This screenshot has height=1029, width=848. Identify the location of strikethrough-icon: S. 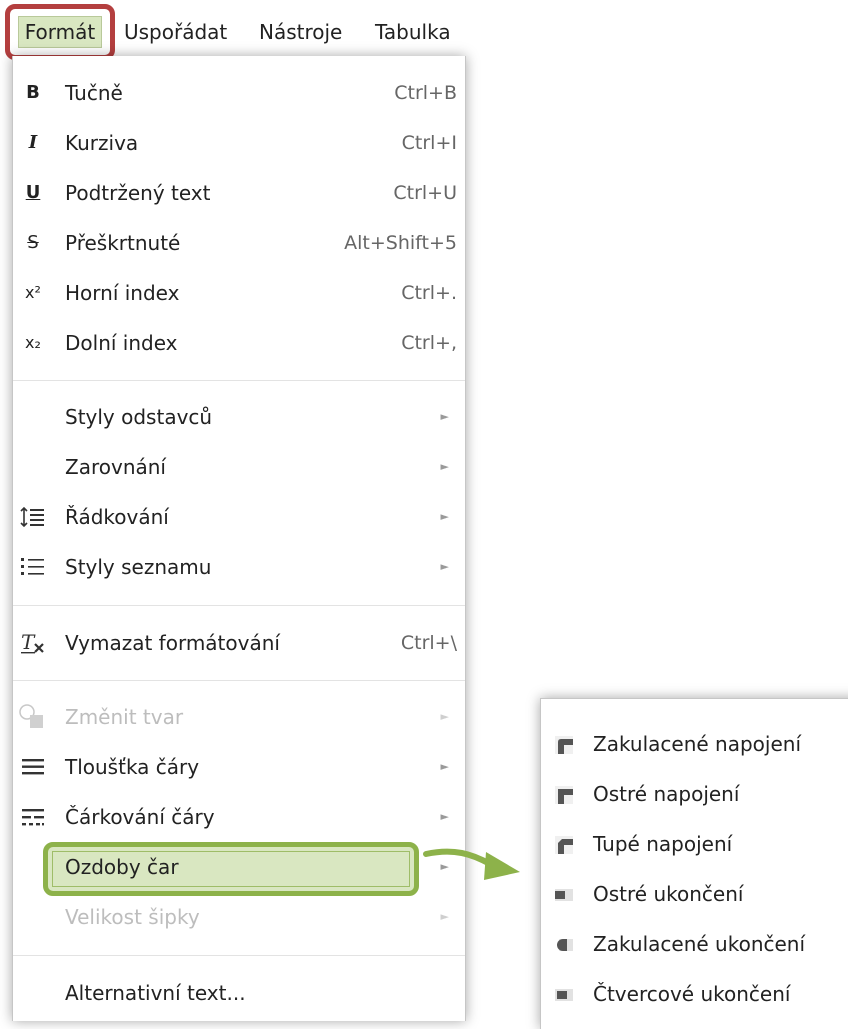
(33, 242).